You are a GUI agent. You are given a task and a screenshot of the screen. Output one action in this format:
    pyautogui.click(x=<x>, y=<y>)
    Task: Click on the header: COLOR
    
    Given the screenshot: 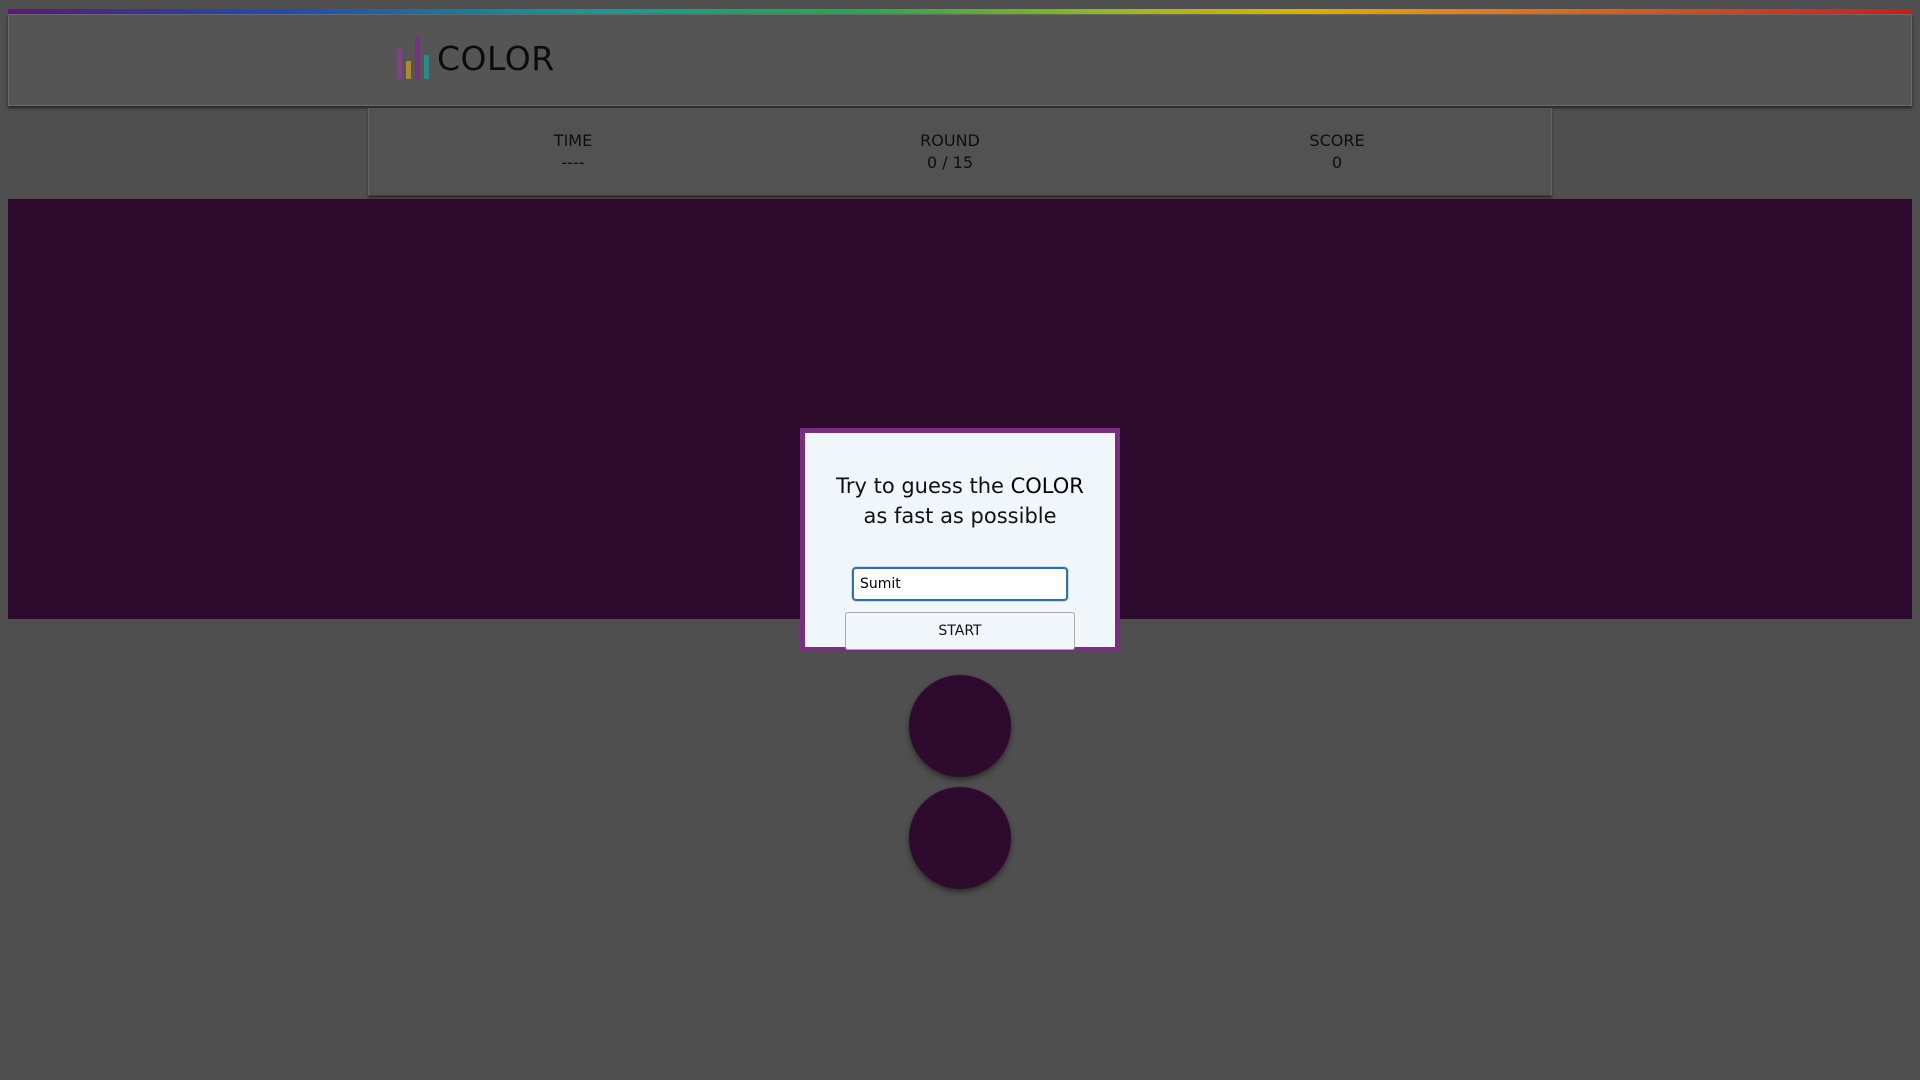 What is the action you would take?
    pyautogui.click(x=960, y=60)
    